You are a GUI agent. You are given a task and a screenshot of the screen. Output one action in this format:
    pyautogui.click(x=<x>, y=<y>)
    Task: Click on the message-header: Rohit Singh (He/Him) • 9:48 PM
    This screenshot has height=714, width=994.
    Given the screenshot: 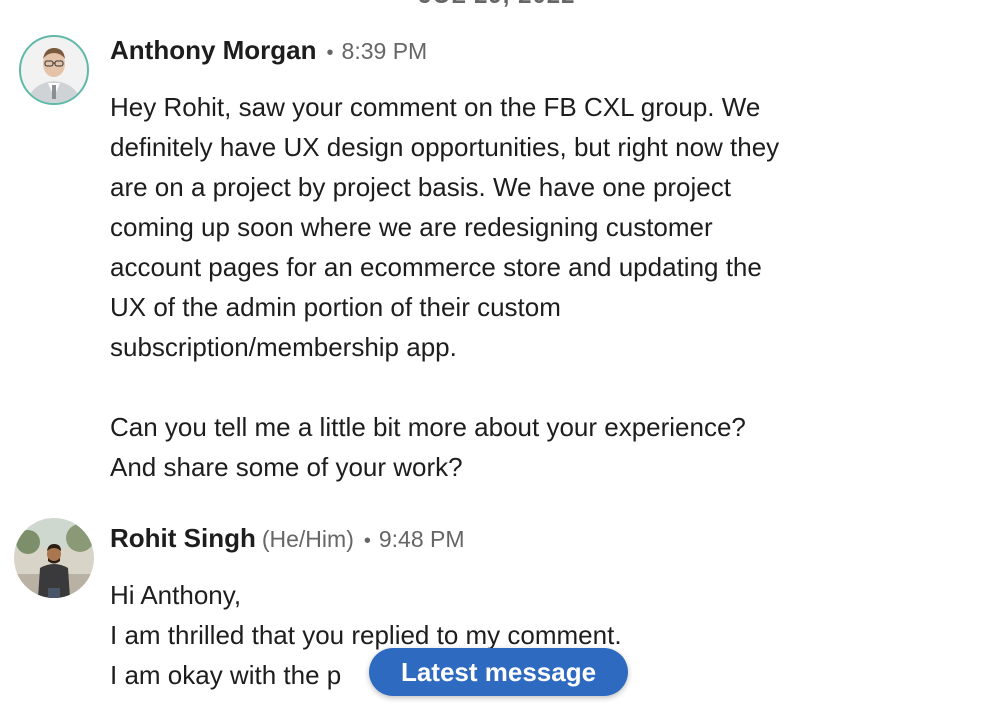 What is the action you would take?
    pyautogui.click(x=287, y=540)
    